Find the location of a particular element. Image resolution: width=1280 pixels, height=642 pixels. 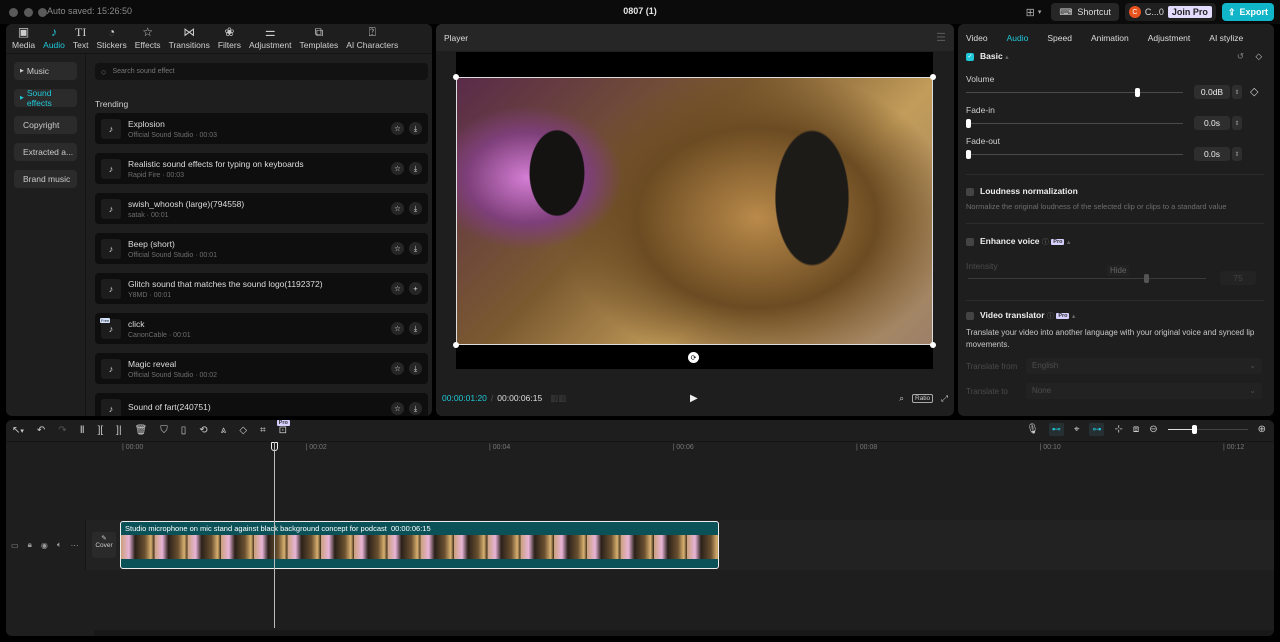

preview-axis-icon: ⊹ is located at coordinates (1118, 429).